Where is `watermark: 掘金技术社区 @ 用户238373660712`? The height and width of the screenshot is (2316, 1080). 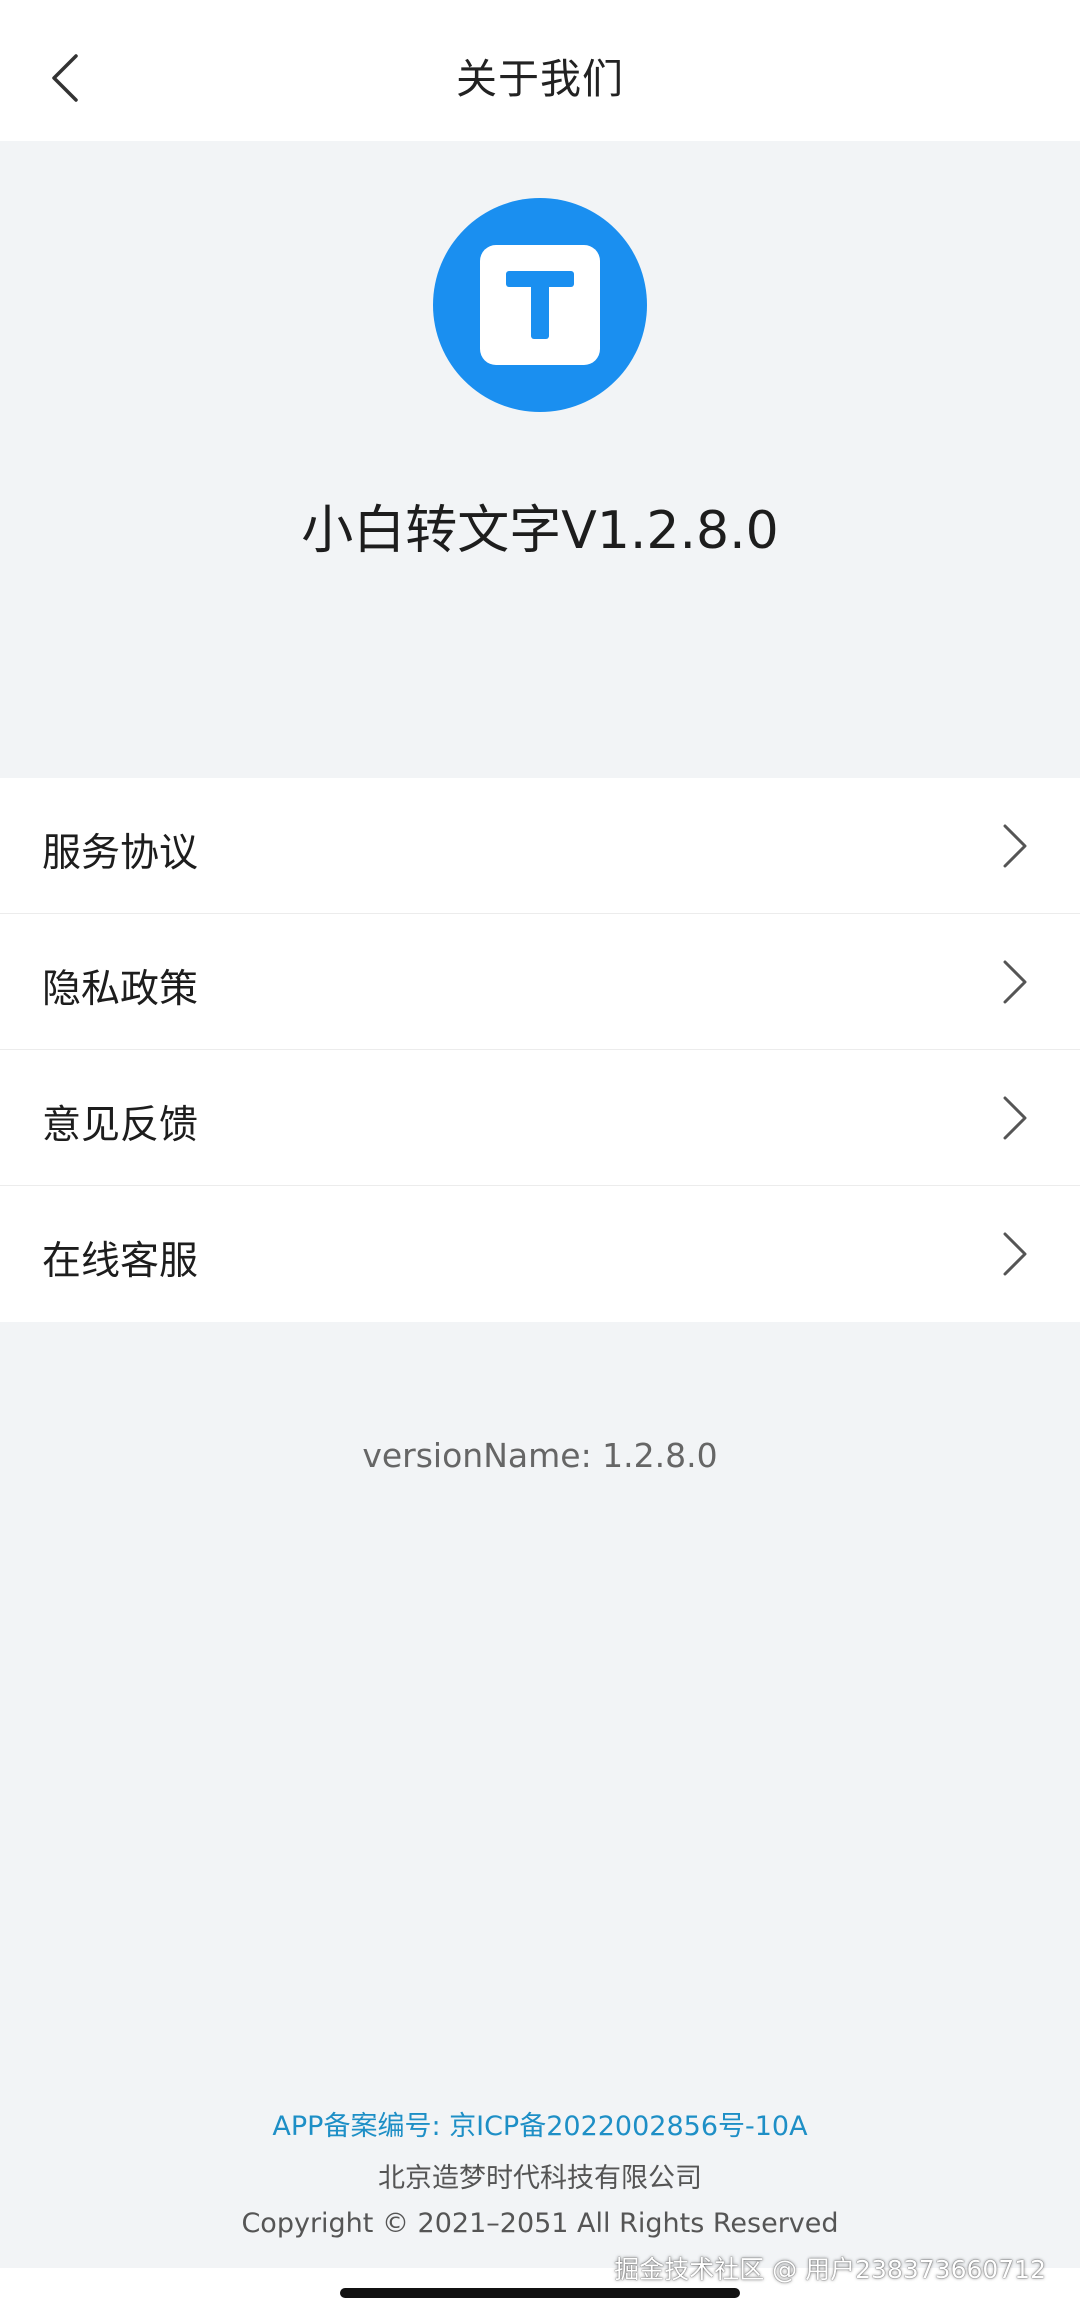 watermark: 掘金技术社区 @ 用户238373660712 is located at coordinates (830, 2269).